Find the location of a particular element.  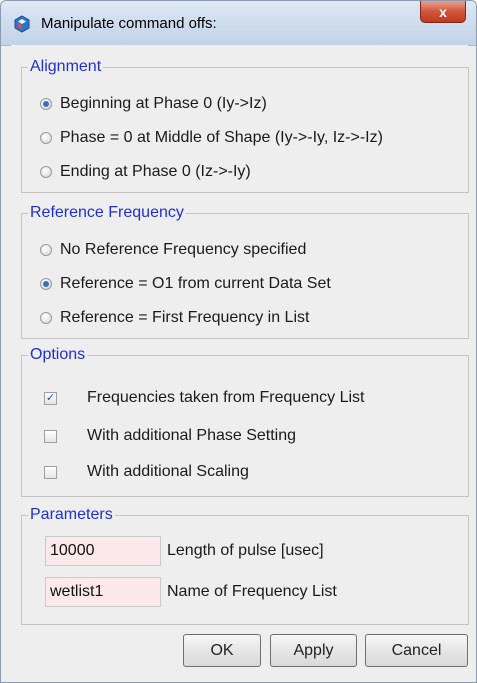

reference-option-o1: Reference = O1 from current Data Set is located at coordinates (185, 284).